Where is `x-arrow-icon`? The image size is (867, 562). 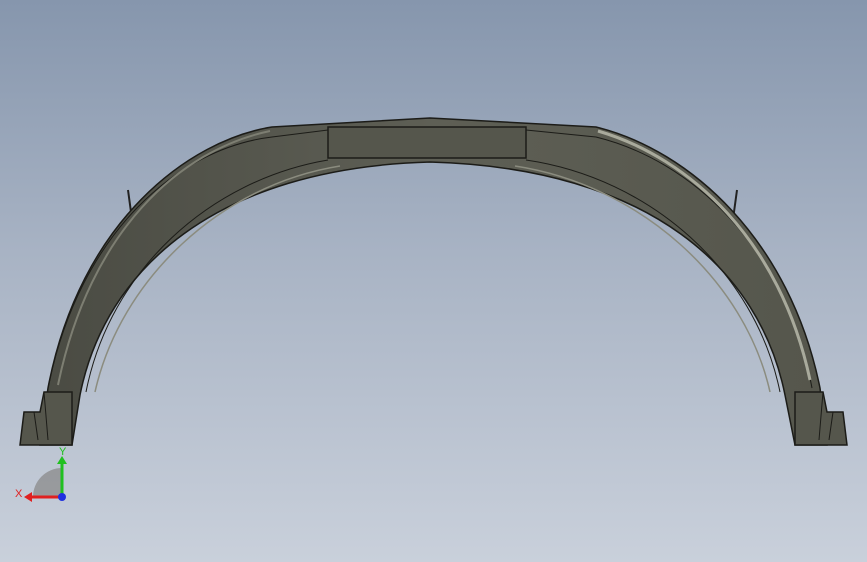
x-arrow-icon is located at coordinates (28, 497).